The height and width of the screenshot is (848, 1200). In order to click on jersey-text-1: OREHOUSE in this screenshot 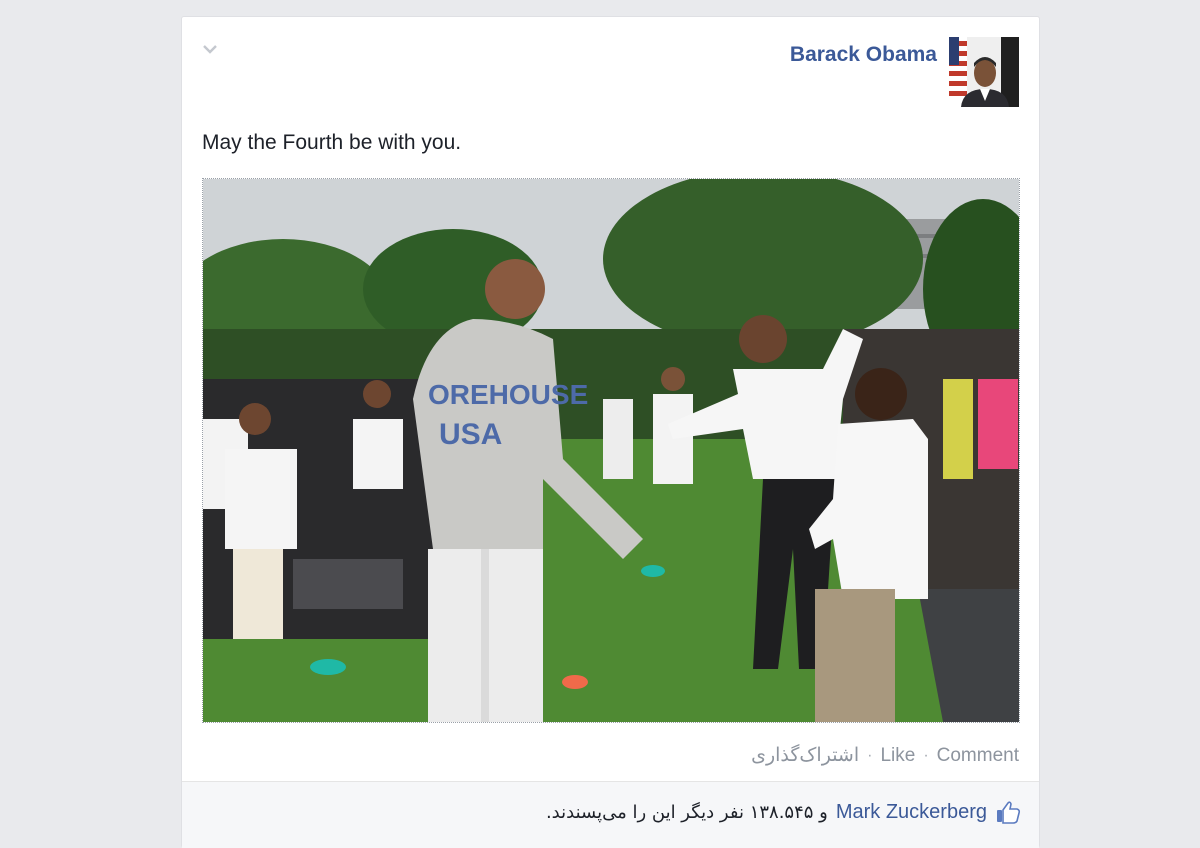, I will do `click(508, 394)`.